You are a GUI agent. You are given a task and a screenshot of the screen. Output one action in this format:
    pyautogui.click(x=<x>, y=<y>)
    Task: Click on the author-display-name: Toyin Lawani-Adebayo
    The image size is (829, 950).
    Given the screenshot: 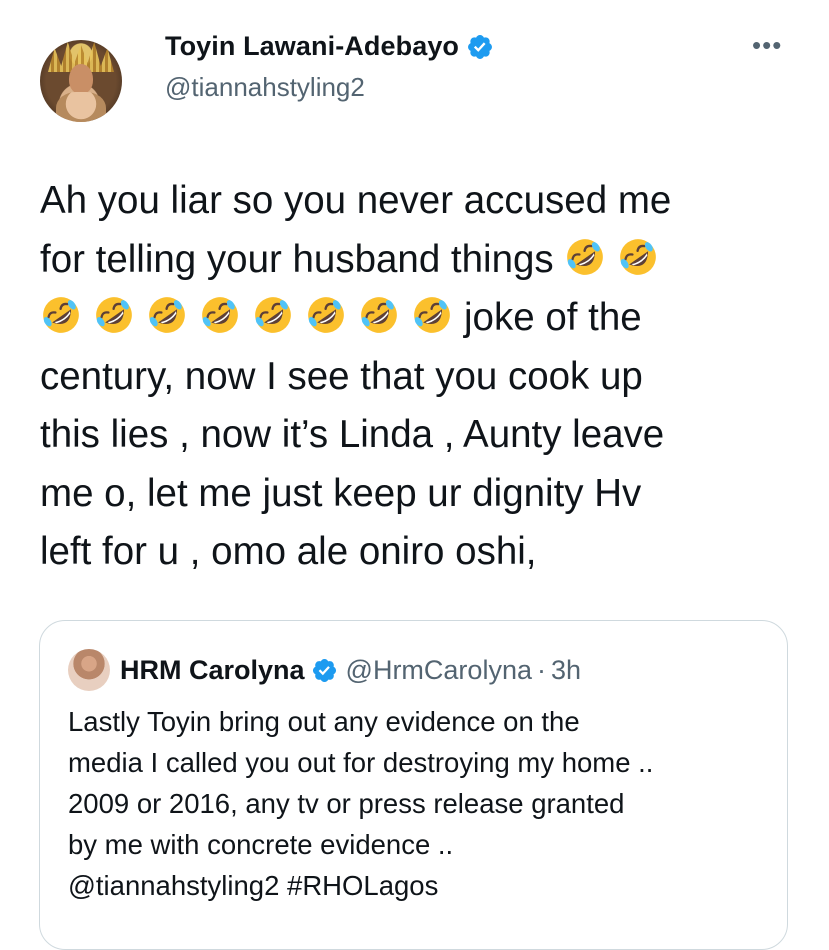 What is the action you would take?
    pyautogui.click(x=312, y=46)
    